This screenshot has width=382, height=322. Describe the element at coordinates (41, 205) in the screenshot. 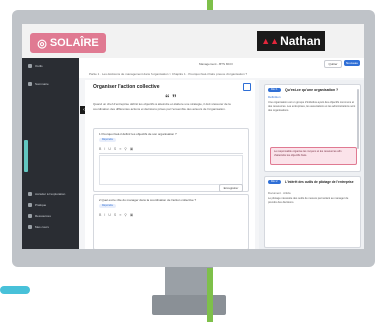

I see `sidebar-item-label: Pratique` at that location.